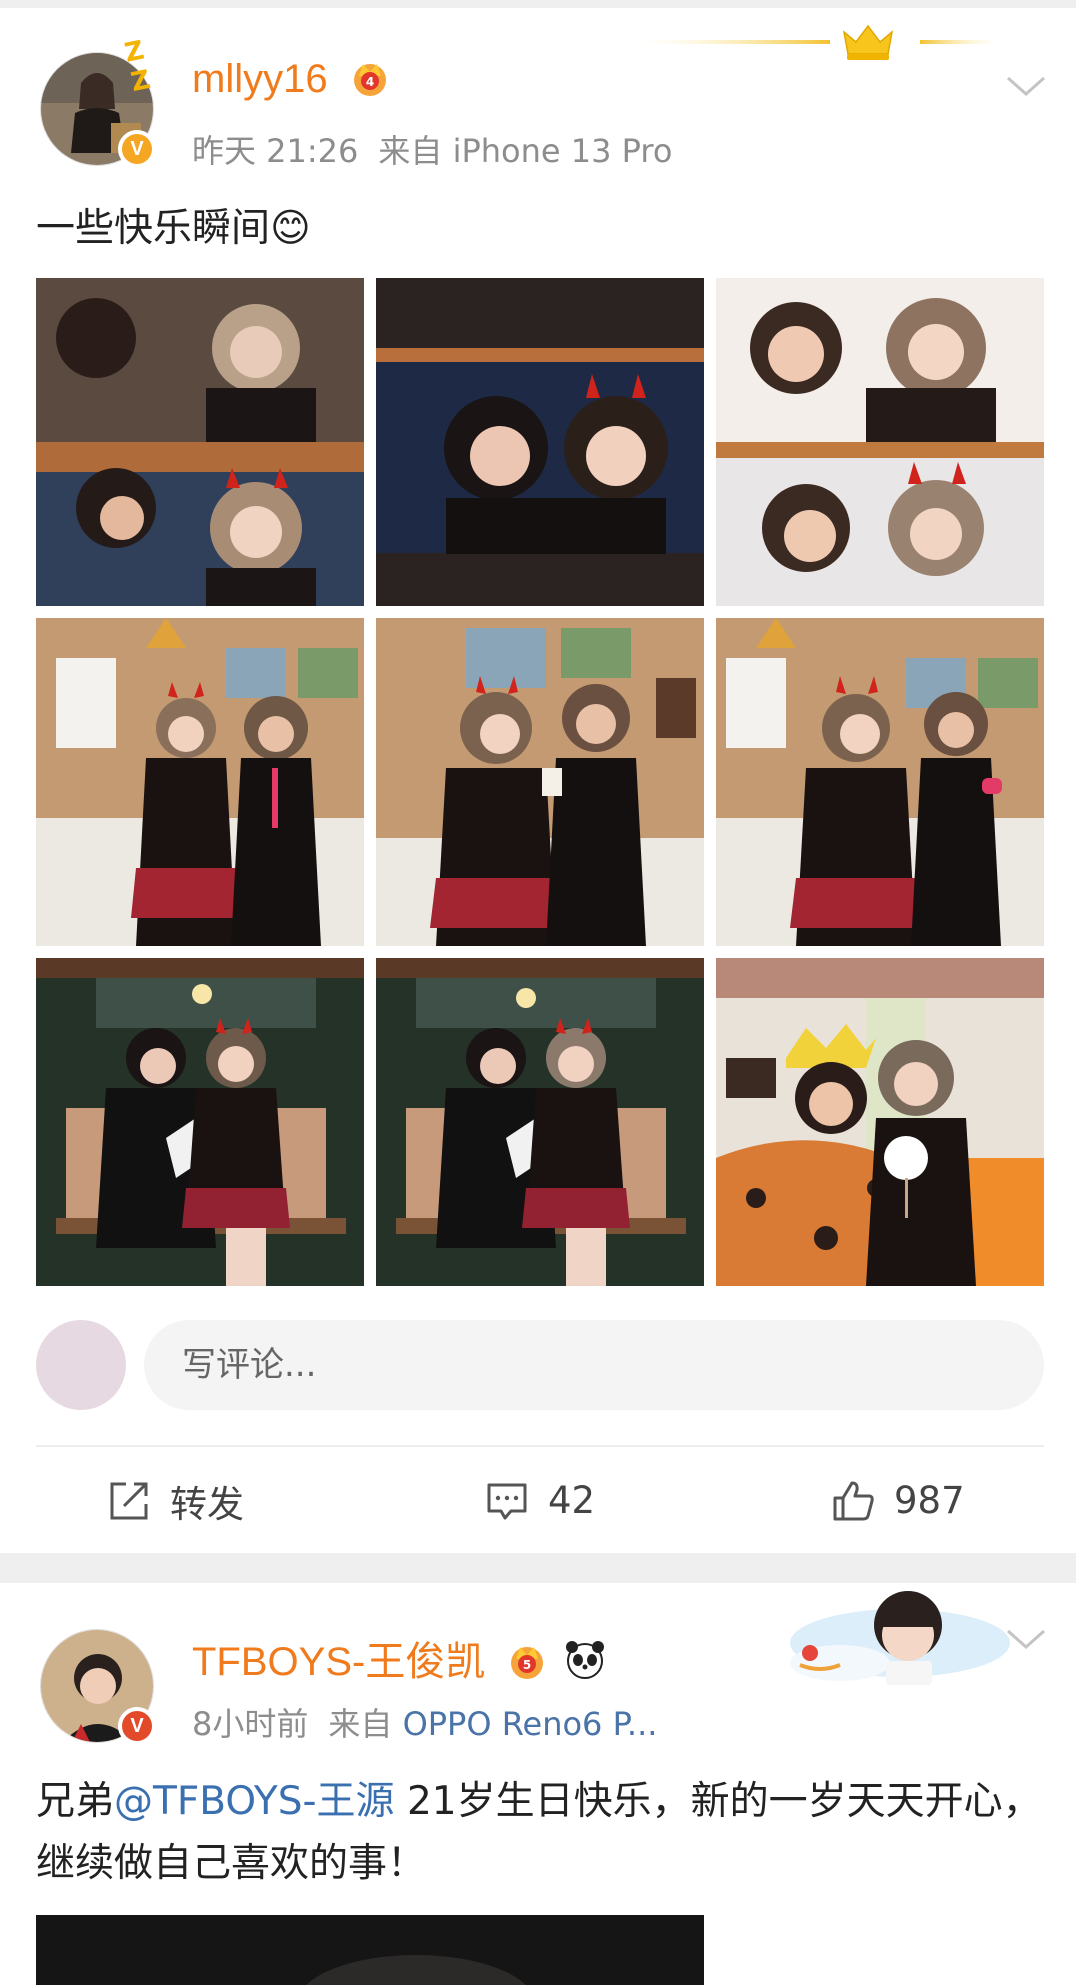  Describe the element at coordinates (275, 151) in the screenshot. I see `post-time: 昨天 21:26` at that location.